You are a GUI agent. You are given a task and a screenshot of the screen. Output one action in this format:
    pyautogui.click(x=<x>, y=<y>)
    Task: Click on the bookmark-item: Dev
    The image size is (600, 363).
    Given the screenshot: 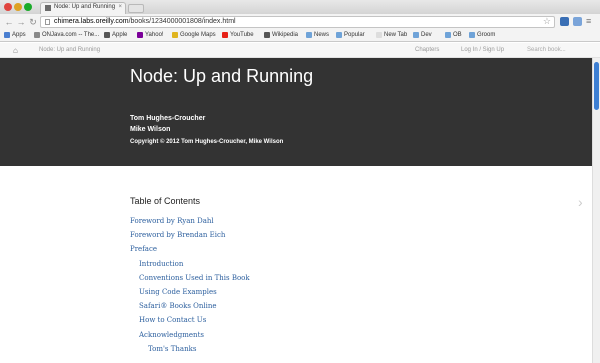 What is the action you would take?
    pyautogui.click(x=422, y=35)
    